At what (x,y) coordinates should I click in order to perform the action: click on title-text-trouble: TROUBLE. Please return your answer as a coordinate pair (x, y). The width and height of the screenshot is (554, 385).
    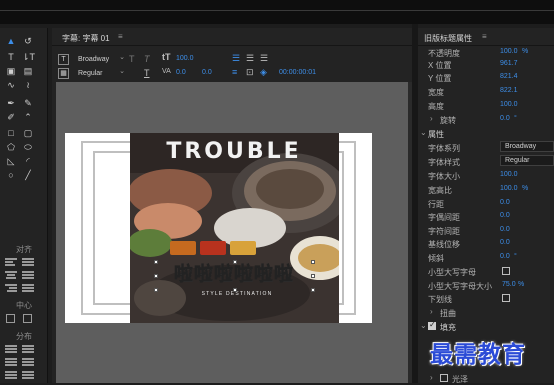
    Looking at the image, I should click on (234, 151).